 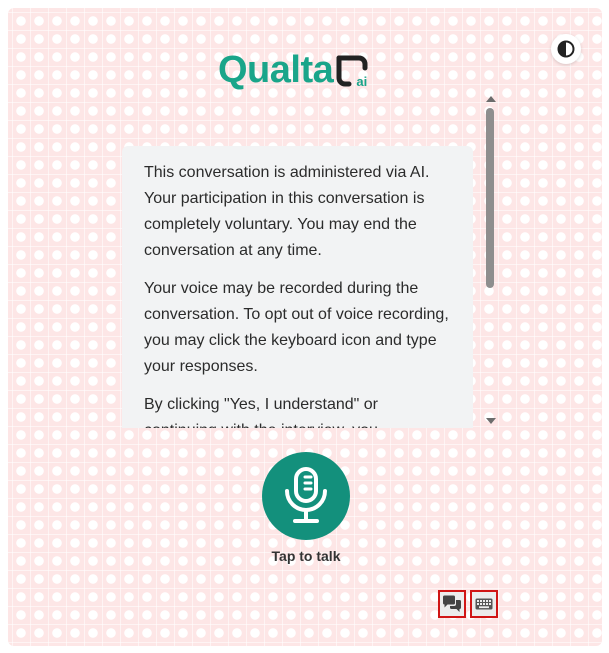 I want to click on scrollbar-thumb, so click(x=490, y=198).